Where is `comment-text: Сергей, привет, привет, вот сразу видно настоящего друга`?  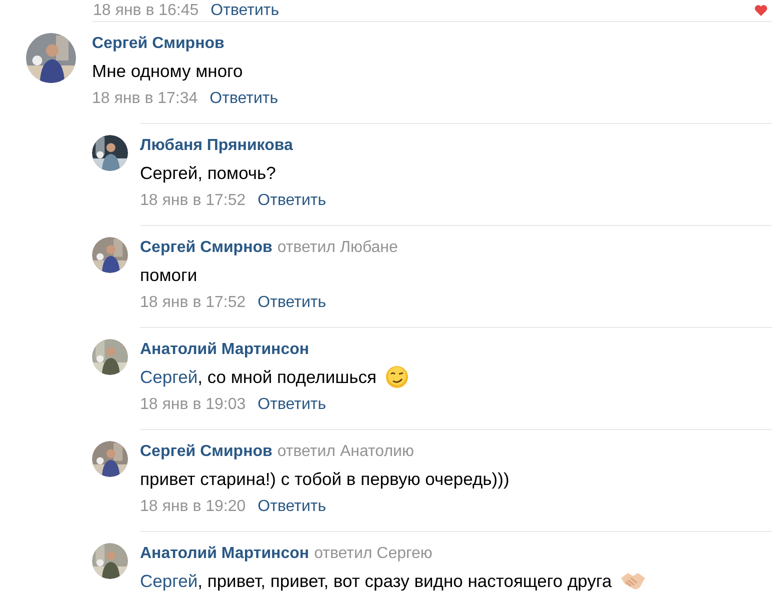
comment-text: Сергей, привет, привет, вот сразу видно настоящего друга is located at coordinates (376, 581).